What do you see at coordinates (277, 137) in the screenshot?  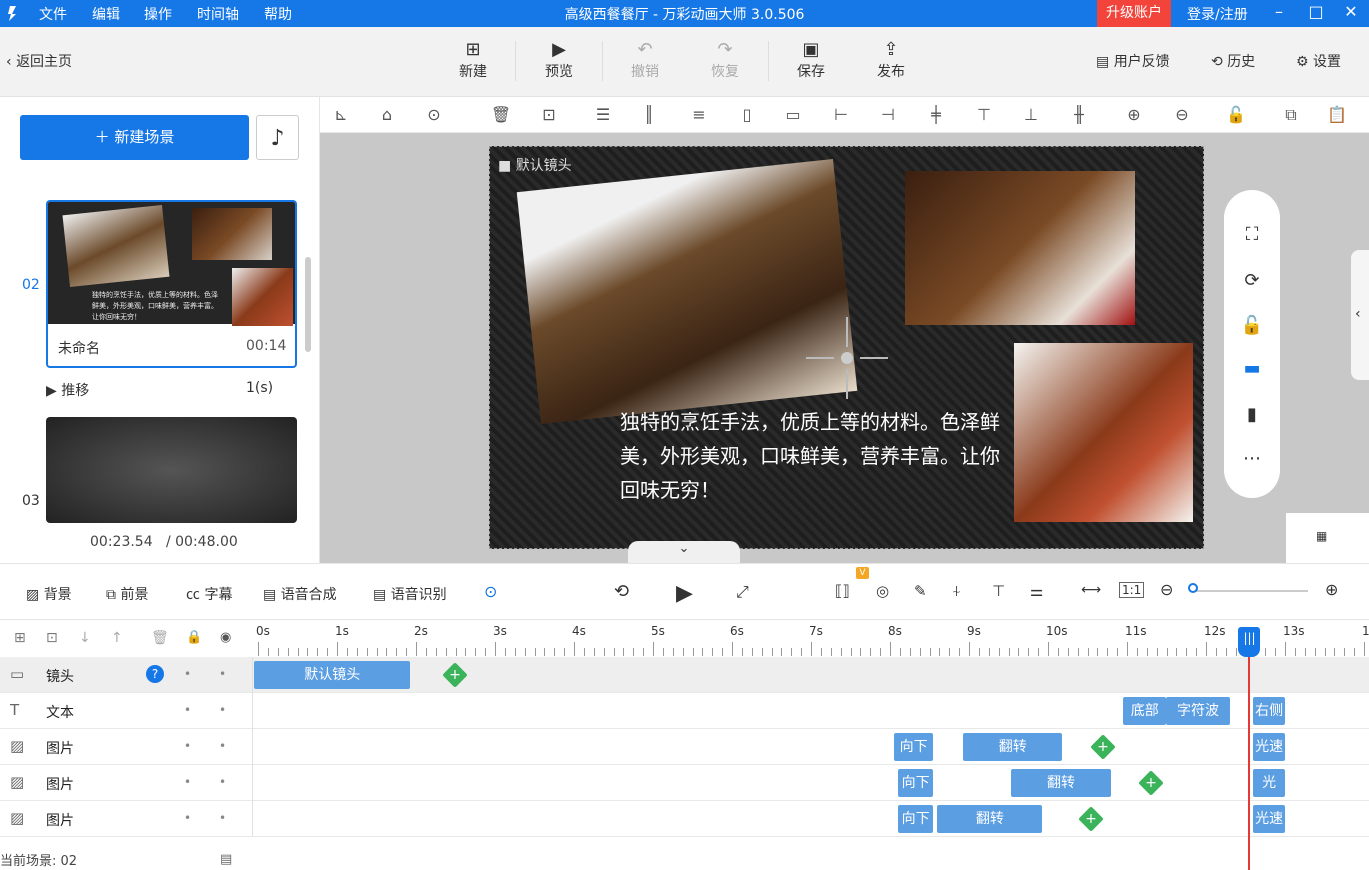 I see `music-button: ♪` at bounding box center [277, 137].